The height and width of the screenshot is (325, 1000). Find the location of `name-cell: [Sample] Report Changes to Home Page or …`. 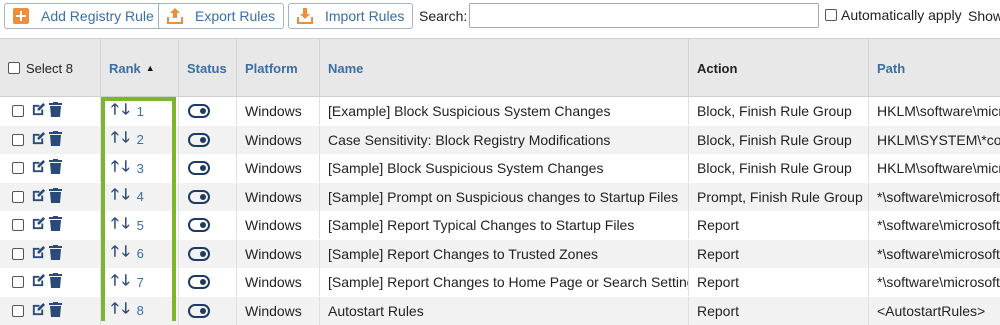

name-cell: [Sample] Report Changes to Home Page or … is located at coordinates (504, 282).